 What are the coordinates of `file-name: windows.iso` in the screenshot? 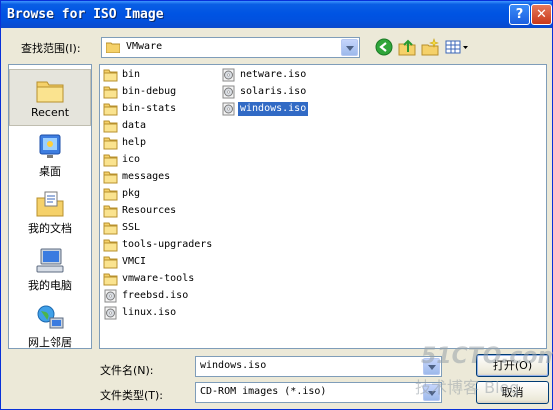 It's located at (273, 109).